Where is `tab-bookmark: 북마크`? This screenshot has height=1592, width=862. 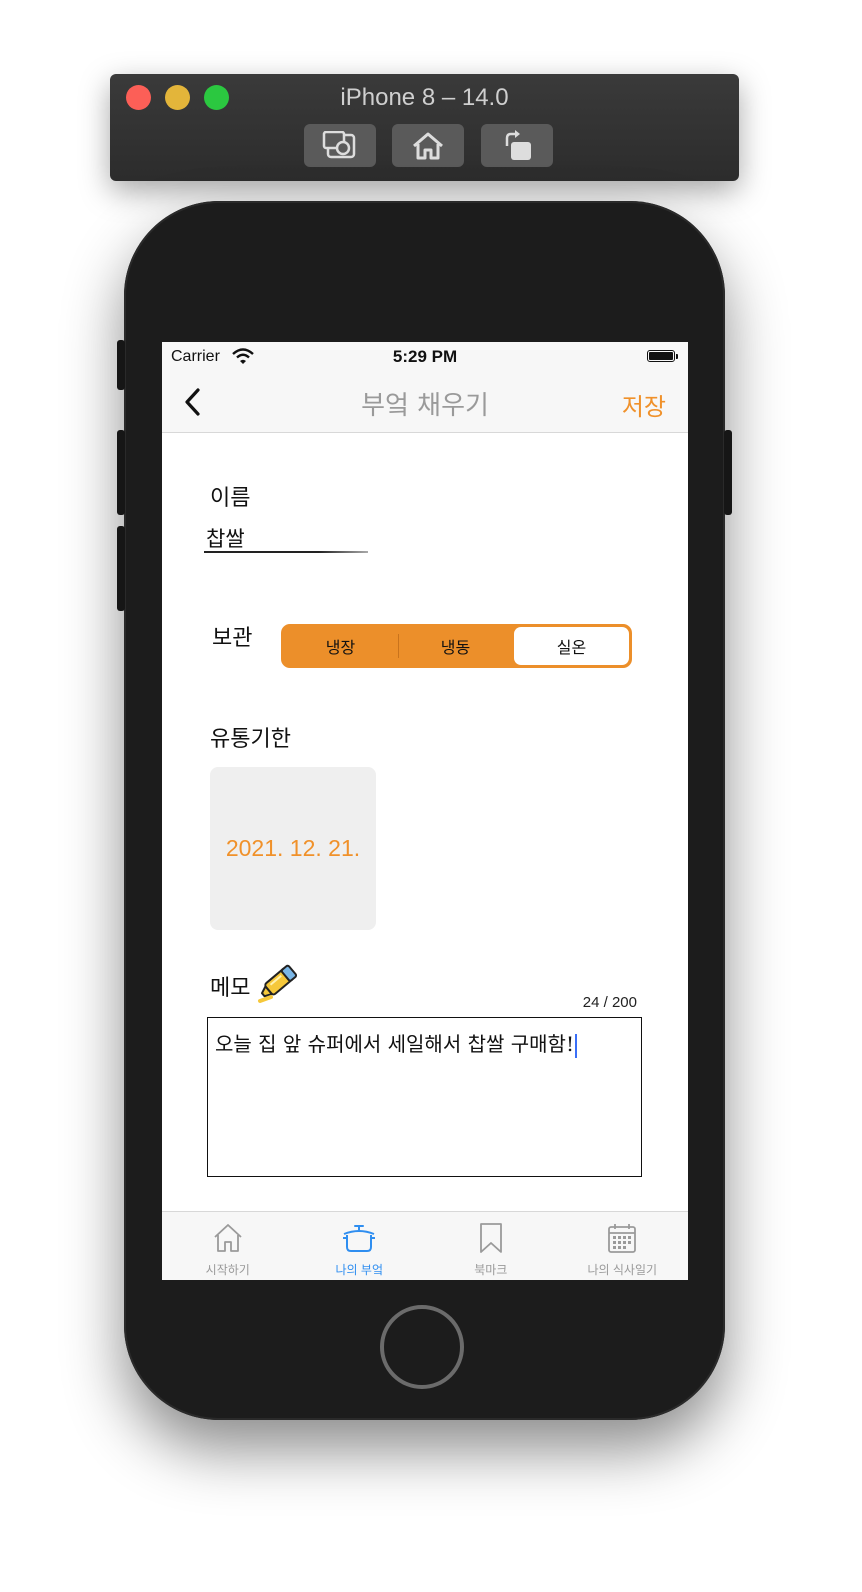
tab-bookmark: 북마크 is located at coordinates (491, 1246).